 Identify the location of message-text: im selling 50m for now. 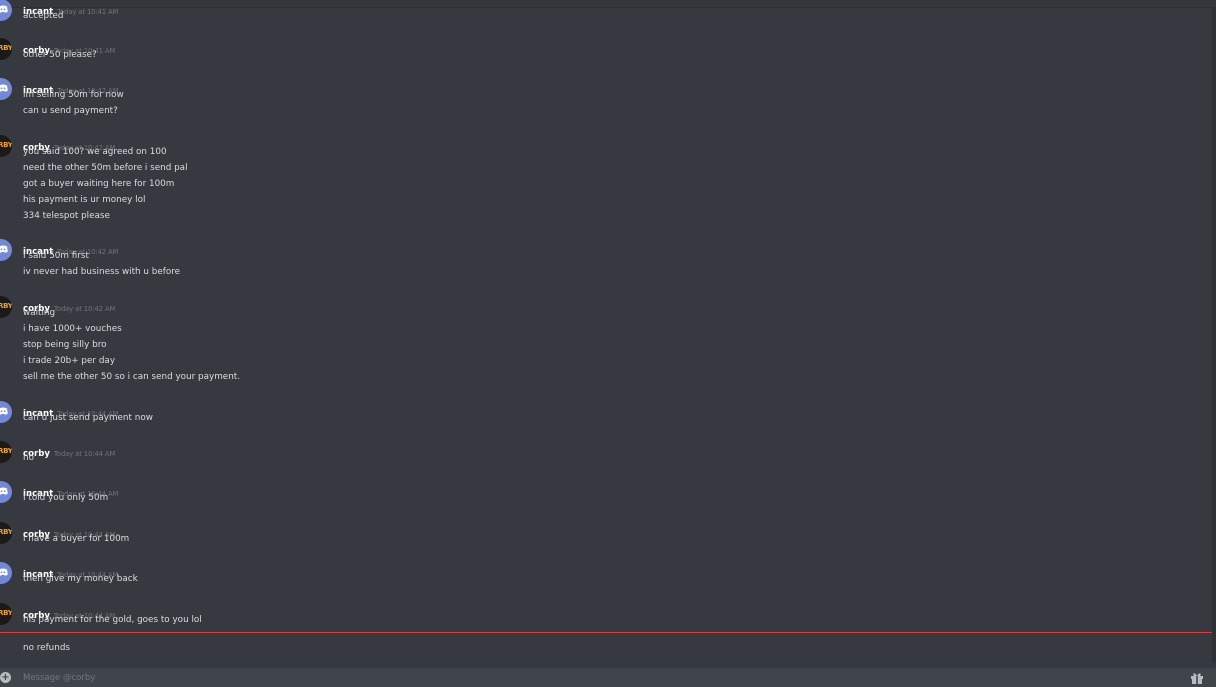
(73, 95).